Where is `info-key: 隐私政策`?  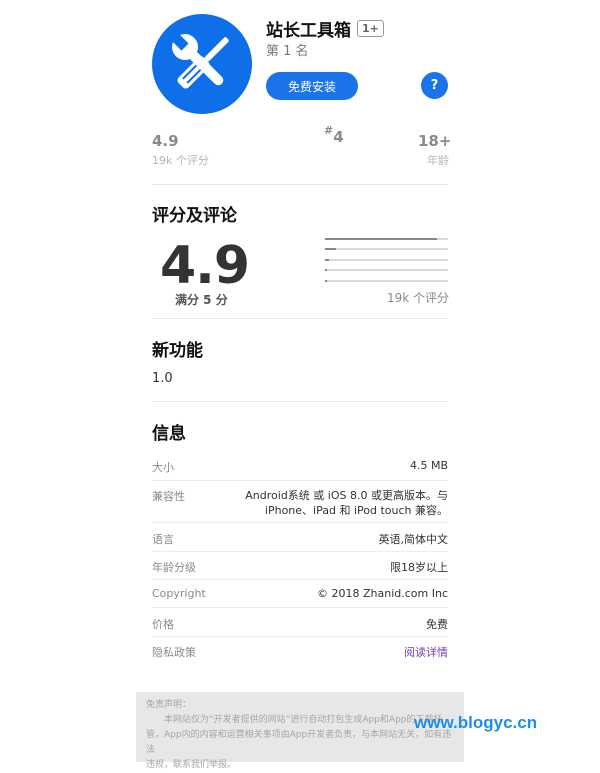 info-key: 隐私政策 is located at coordinates (174, 652).